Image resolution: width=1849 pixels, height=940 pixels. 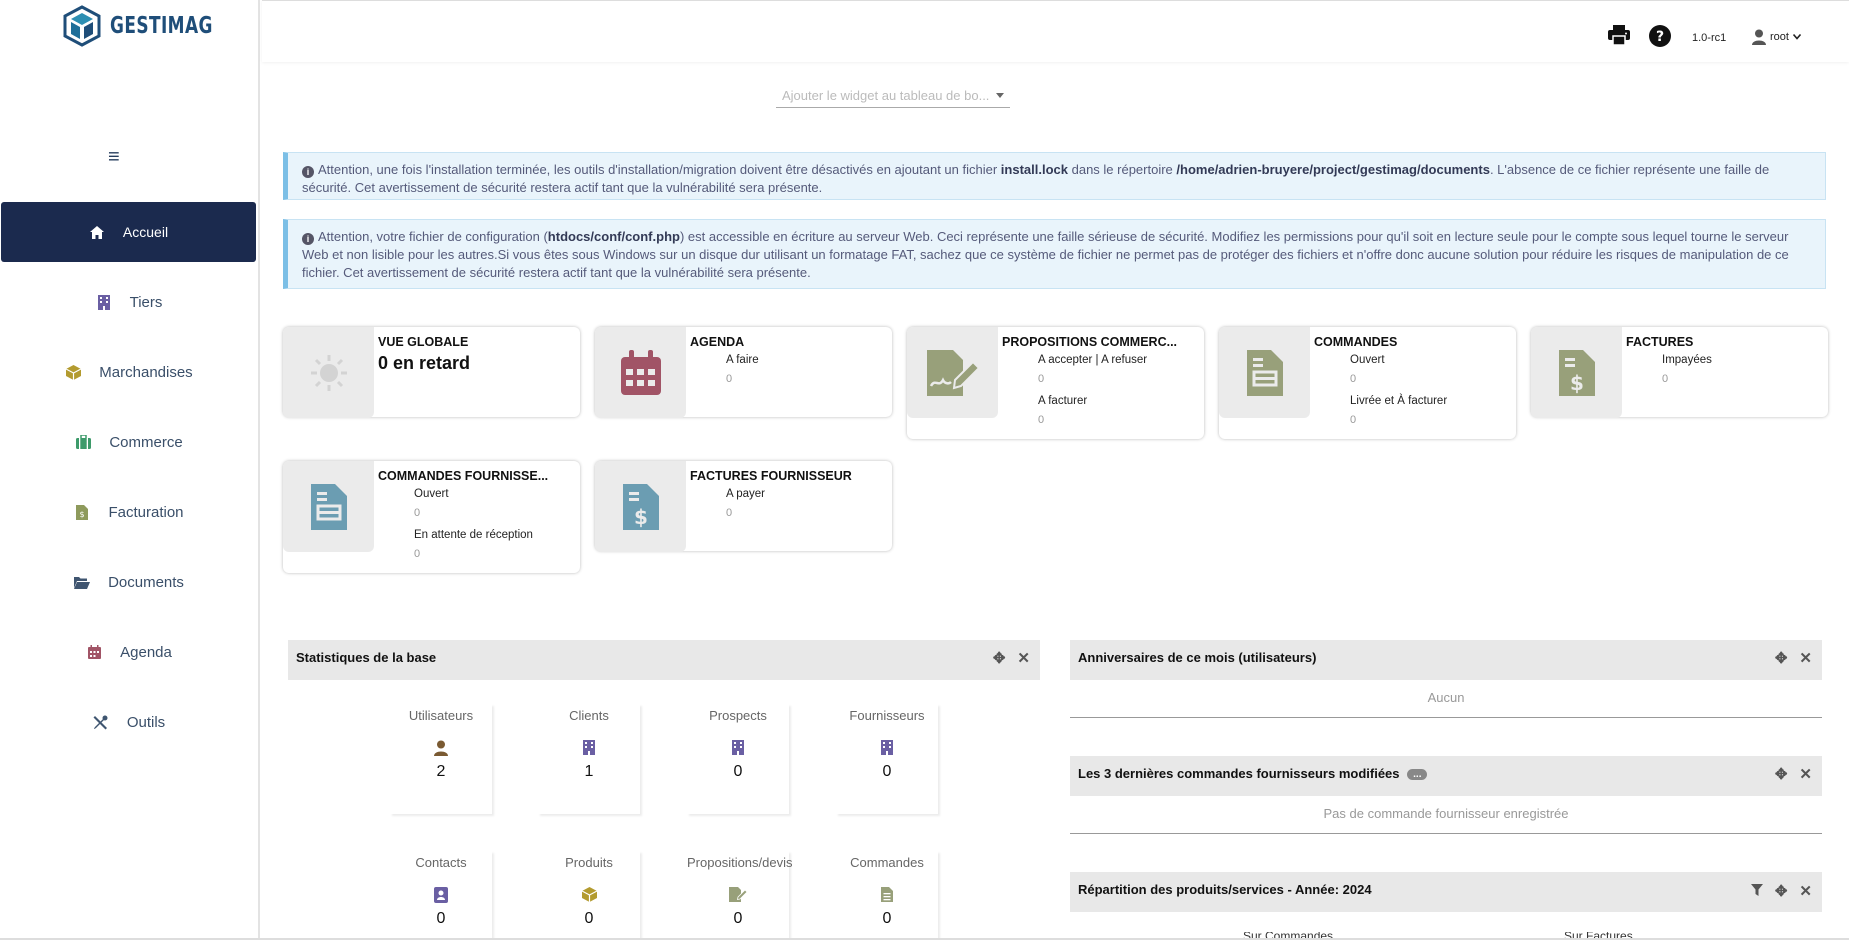 What do you see at coordinates (1062, 401) in the screenshot?
I see `box-line-label: A facturer` at bounding box center [1062, 401].